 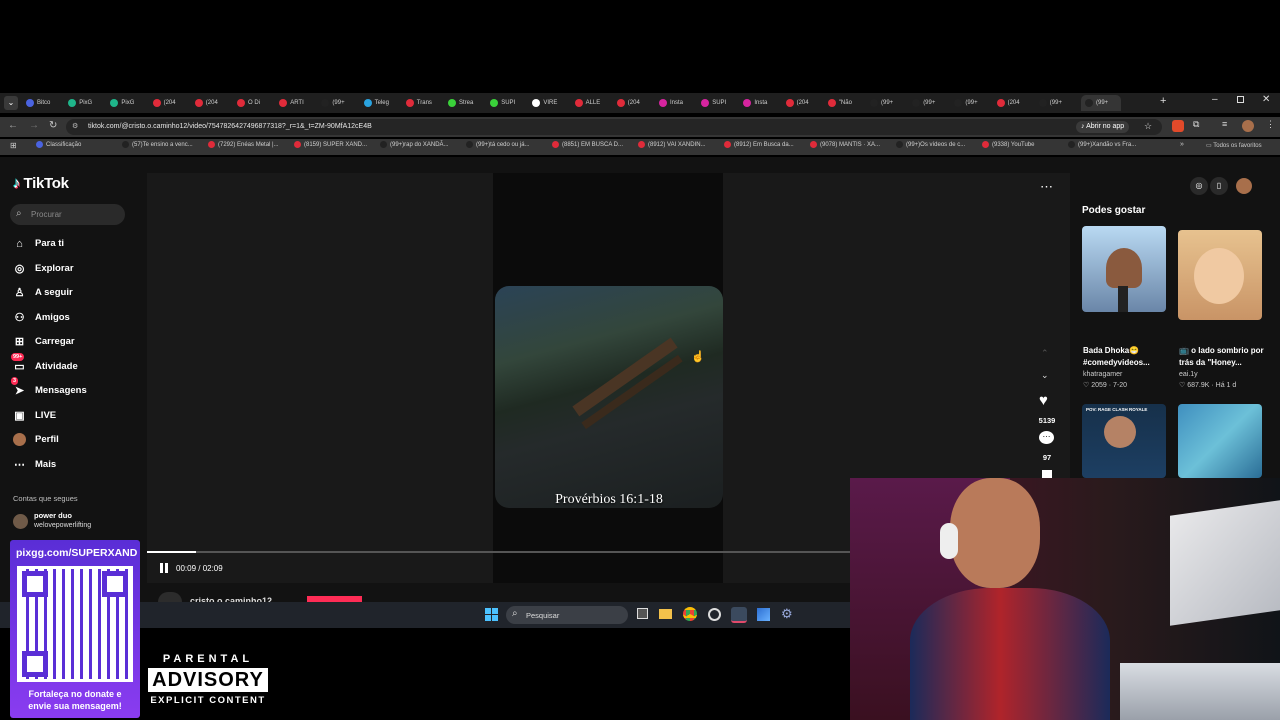 I want to click on browser-tab: Teleg, so click(x=383, y=103).